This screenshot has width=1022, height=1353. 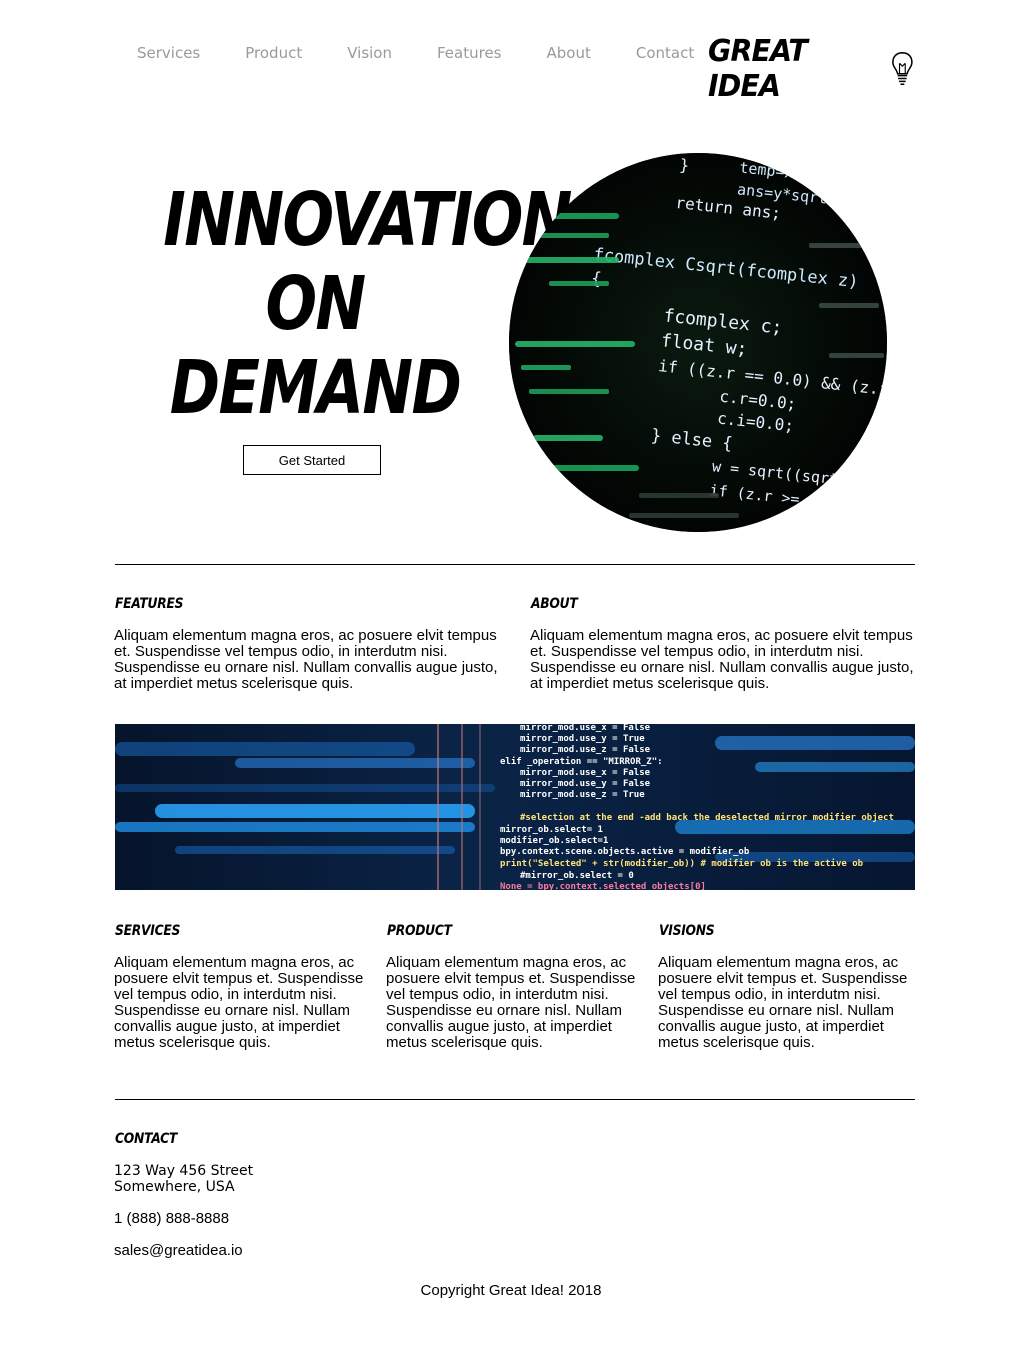 What do you see at coordinates (581, 761) in the screenshot?
I see `banner-code-line: elif _operation == "MIRROR_Z":` at bounding box center [581, 761].